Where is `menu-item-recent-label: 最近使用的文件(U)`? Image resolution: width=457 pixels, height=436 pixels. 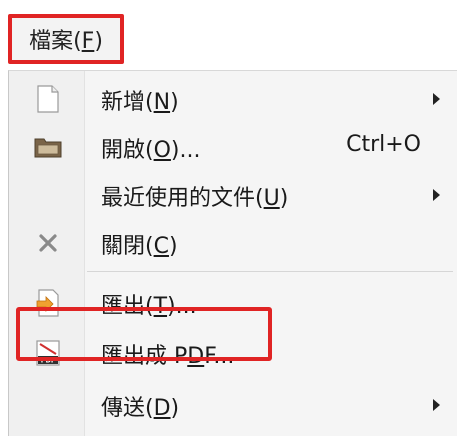 menu-item-recent-label: 最近使用的文件(U) is located at coordinates (195, 198).